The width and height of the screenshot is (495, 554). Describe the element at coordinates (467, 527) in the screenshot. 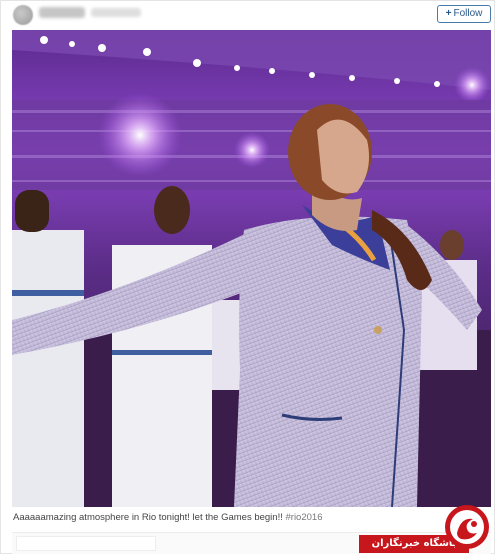

I see `news-agency-logo-icon` at that location.